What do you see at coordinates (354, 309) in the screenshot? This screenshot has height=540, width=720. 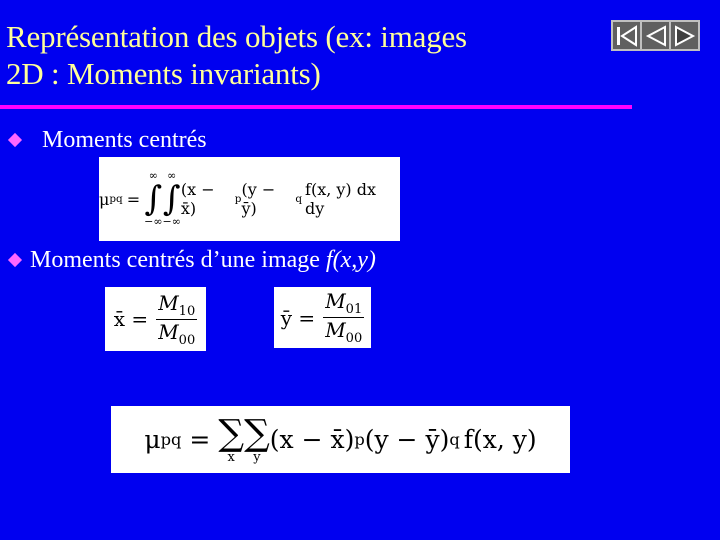 I see `num-sub: 01` at bounding box center [354, 309].